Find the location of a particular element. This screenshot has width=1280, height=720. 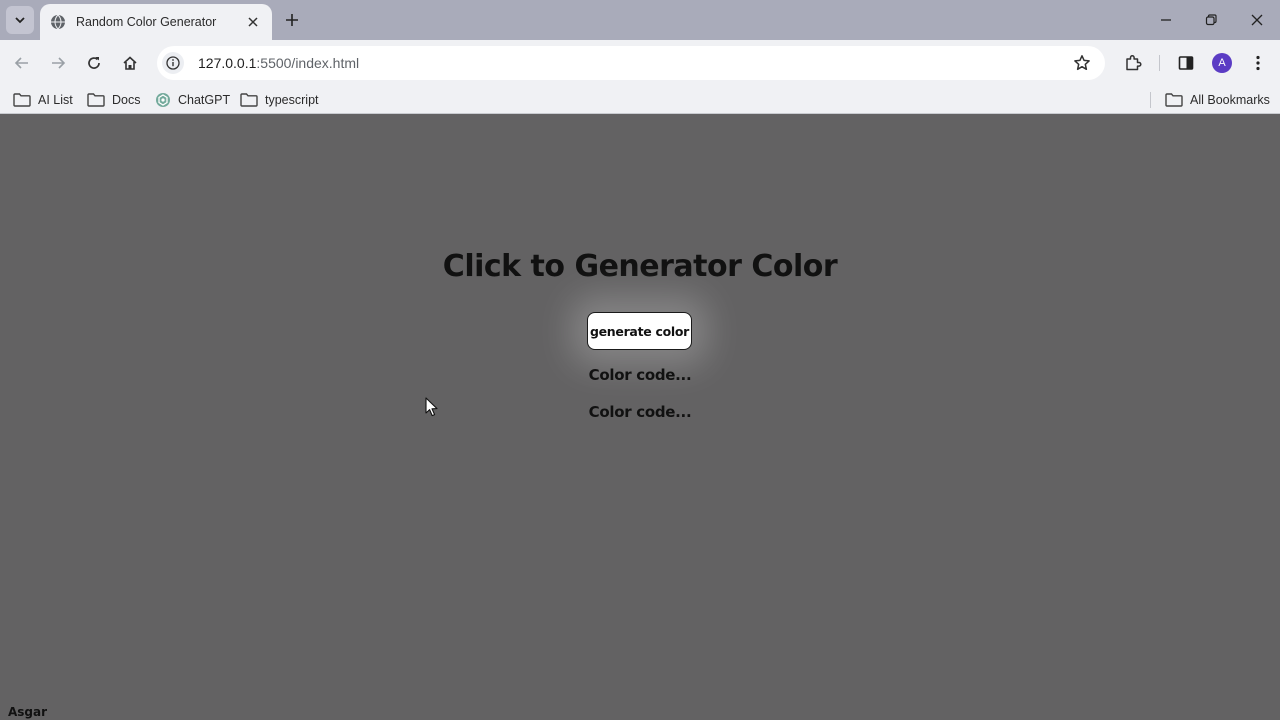

url-text: 127.0.0.1:5500/index.html is located at coordinates (278, 63).